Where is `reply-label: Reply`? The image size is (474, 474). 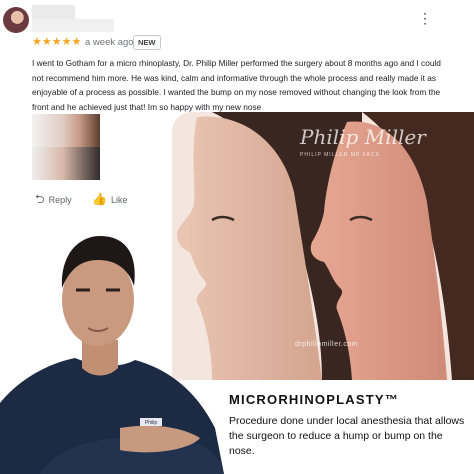 reply-label: Reply is located at coordinates (60, 200).